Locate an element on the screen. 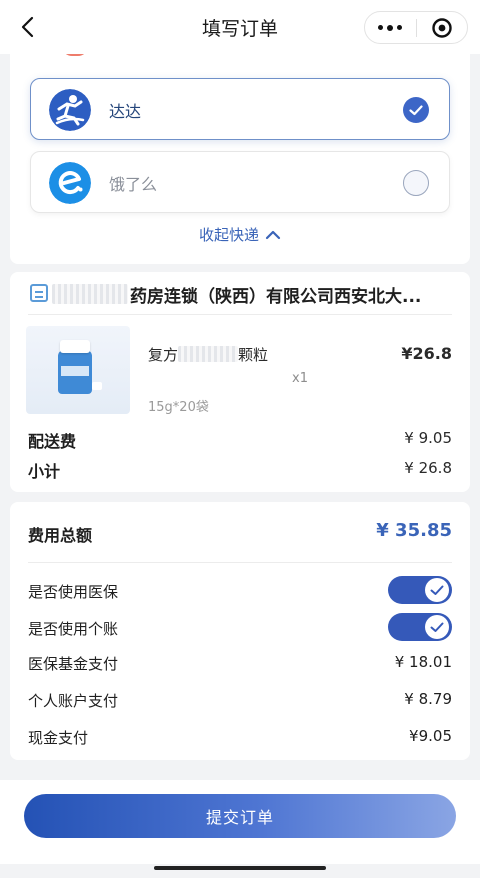  delivery-option-dada: 达达 is located at coordinates (240, 109).